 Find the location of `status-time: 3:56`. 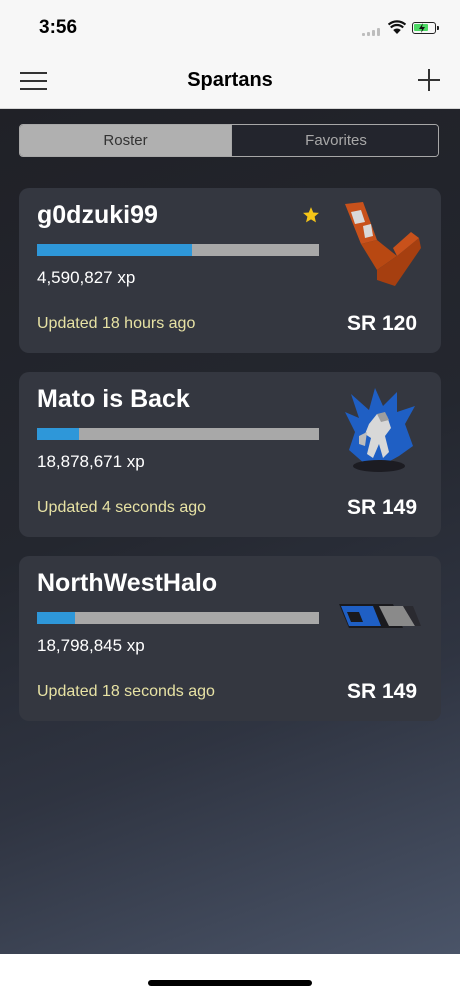

status-time: 3:56 is located at coordinates (58, 27).